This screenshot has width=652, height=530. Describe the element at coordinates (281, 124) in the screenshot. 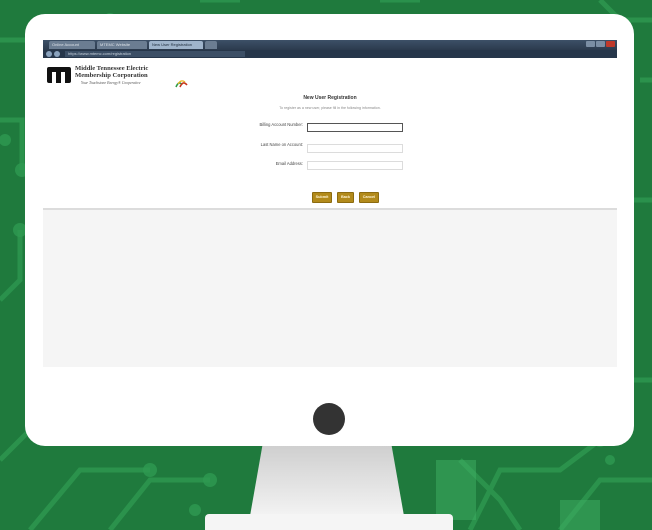

I see `billing-account-label: Billing Account Number:` at that location.